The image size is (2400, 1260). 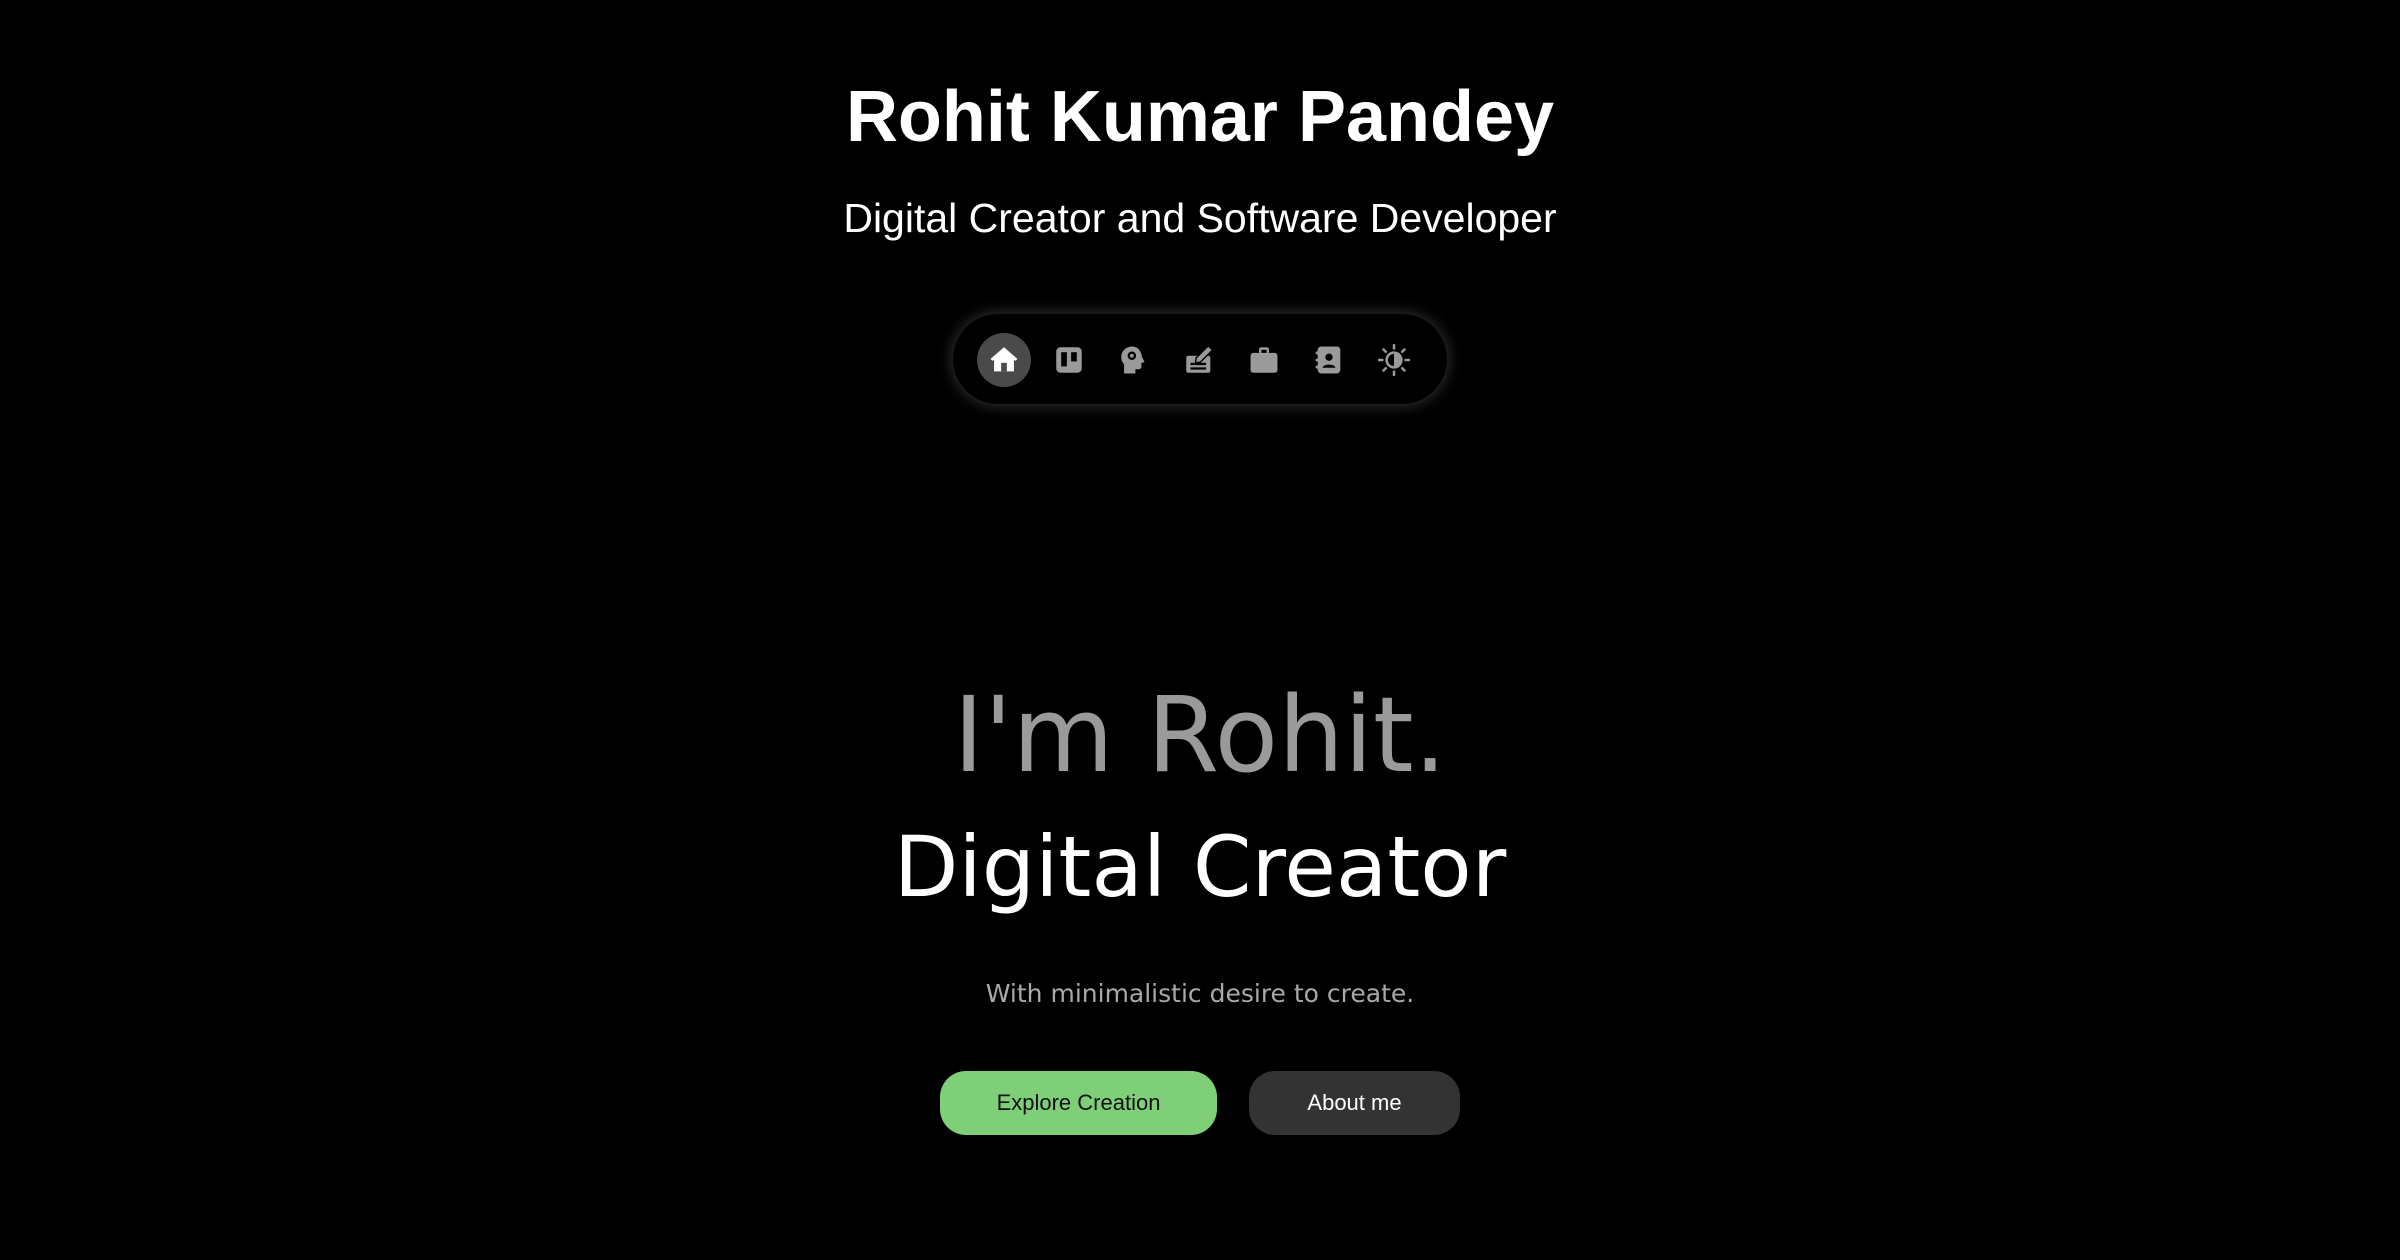 I want to click on site-subtitle: Digital Creator and Software Developer, so click(x=1200, y=218).